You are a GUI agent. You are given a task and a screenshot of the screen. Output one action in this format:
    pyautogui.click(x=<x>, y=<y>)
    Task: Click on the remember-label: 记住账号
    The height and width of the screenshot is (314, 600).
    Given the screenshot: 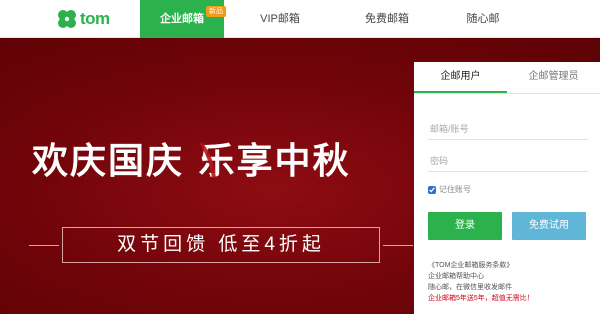 What is the action you would take?
    pyautogui.click(x=455, y=189)
    